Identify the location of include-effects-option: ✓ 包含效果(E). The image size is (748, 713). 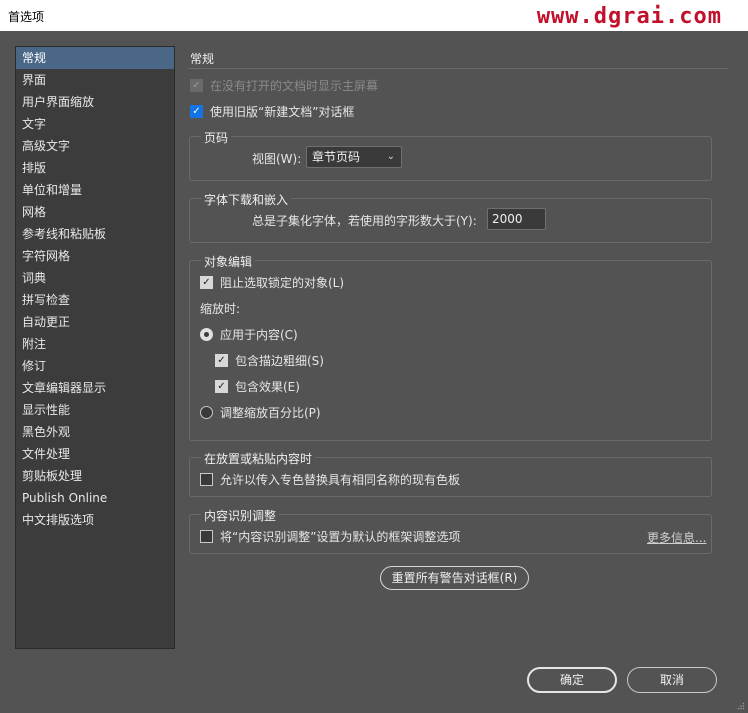
(257, 386).